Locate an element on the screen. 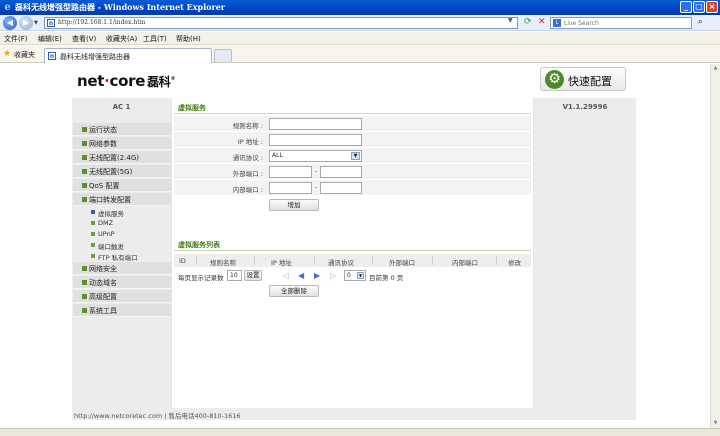  protocol-label: 通讯协议 : is located at coordinates (247, 158).